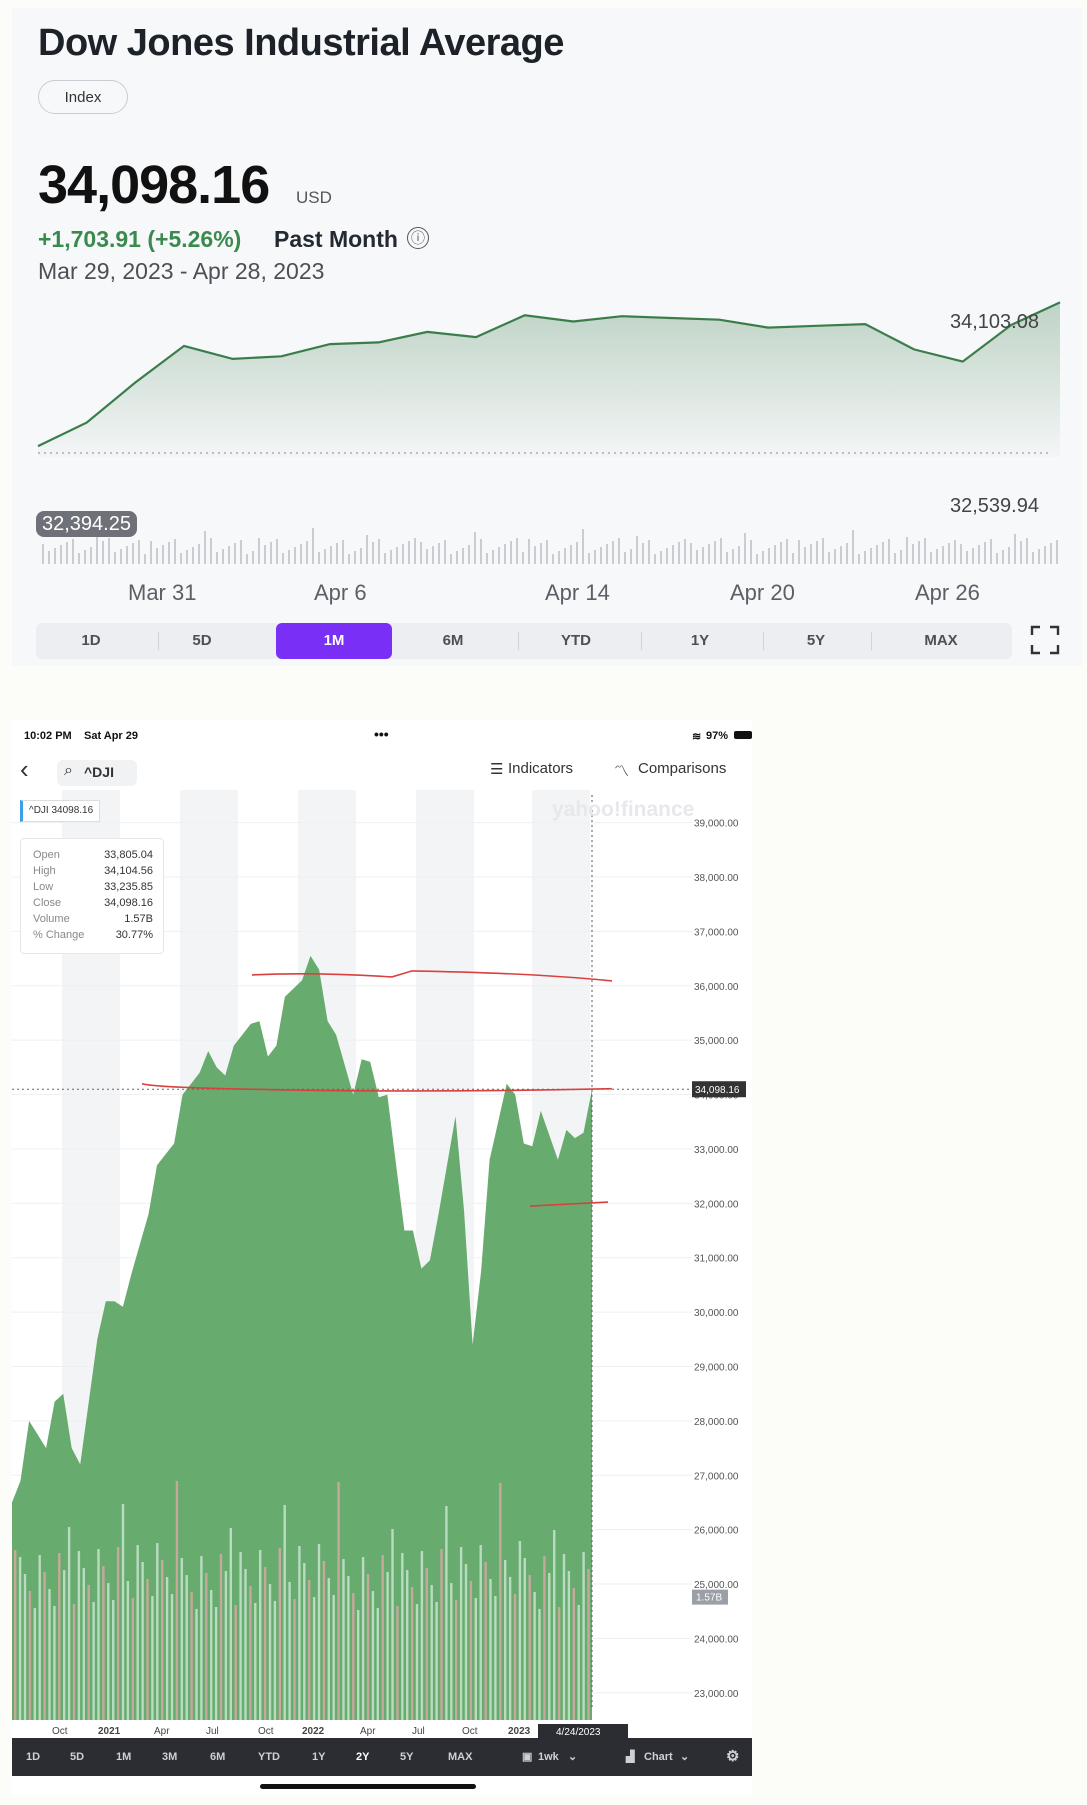 The image size is (1087, 1805). Describe the element at coordinates (658, 1757) in the screenshot. I see `chart-type-select: Chart` at that location.